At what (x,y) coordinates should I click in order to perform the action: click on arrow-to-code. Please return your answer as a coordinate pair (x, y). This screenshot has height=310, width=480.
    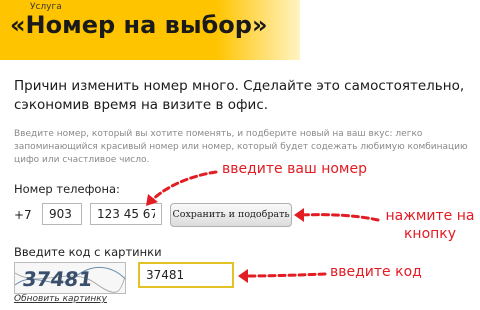
    Looking at the image, I should click on (284, 275).